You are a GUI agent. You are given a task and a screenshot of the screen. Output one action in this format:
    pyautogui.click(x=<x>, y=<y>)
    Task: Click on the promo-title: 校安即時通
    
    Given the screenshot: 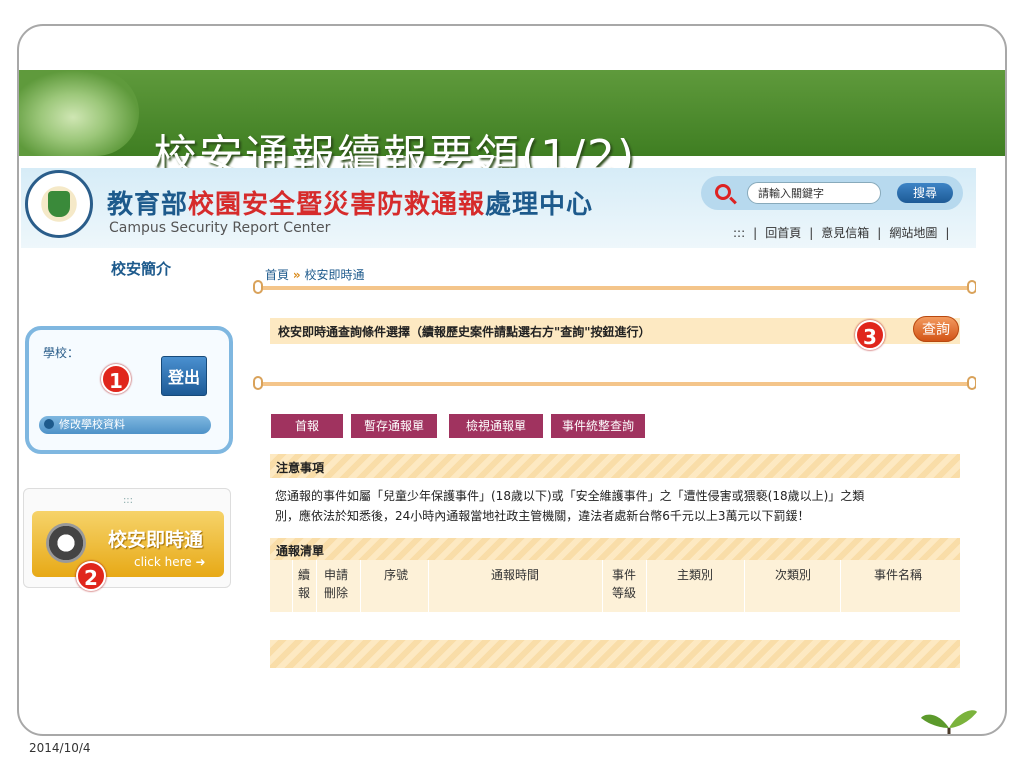 What is the action you would take?
    pyautogui.click(x=156, y=540)
    